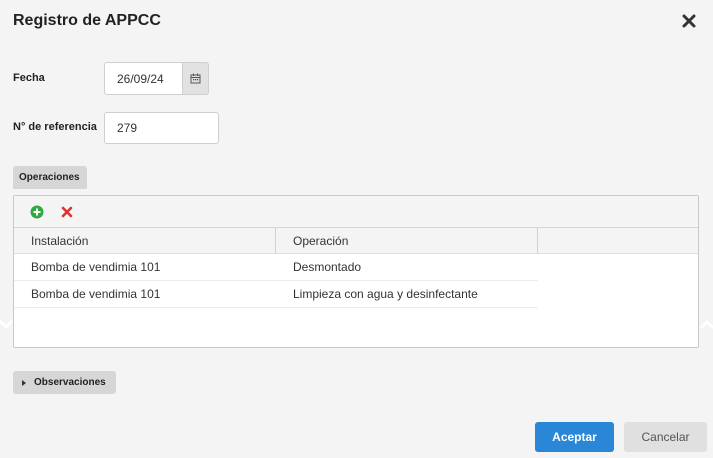 The height and width of the screenshot is (458, 713). What do you see at coordinates (29, 78) in the screenshot?
I see `fecha-label: Fecha` at bounding box center [29, 78].